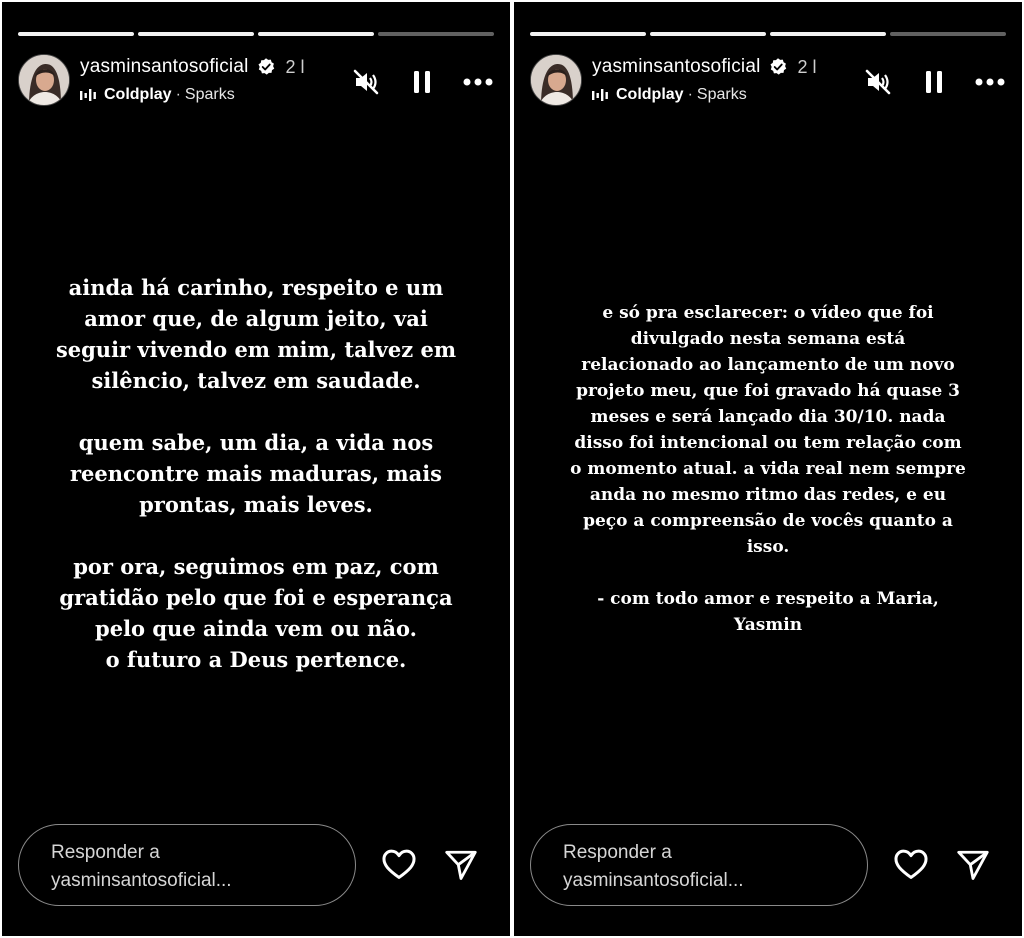 Image resolution: width=1024 pixels, height=938 pixels. Describe the element at coordinates (768, 625) in the screenshot. I see `story-text-line: Yasmin` at that location.